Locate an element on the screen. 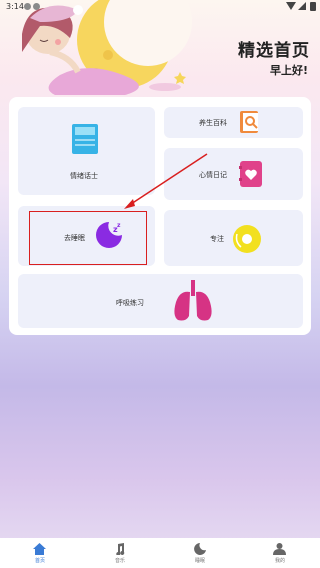  card-mood-diary: 心情日记 is located at coordinates (233, 174).